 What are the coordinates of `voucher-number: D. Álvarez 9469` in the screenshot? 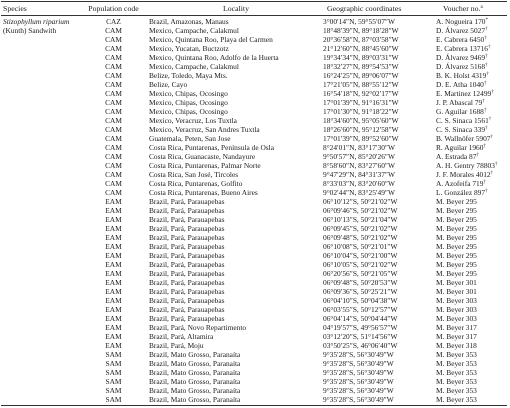 It's located at (461, 57).